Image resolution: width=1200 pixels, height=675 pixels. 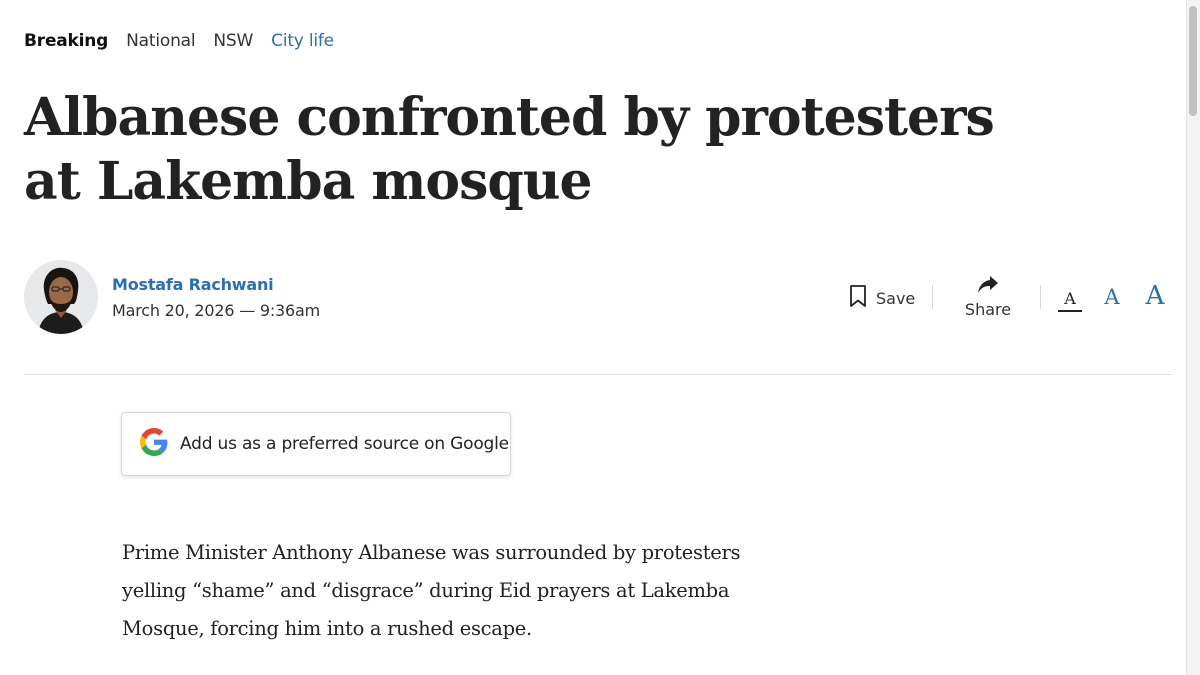 I want to click on breadcrumb: Breaking National NSW City life, so click(x=179, y=41).